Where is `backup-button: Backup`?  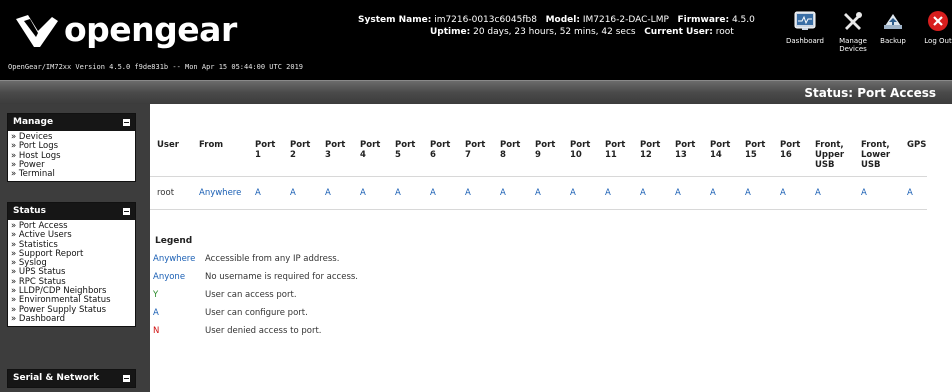
backup-button: Backup is located at coordinates (893, 27).